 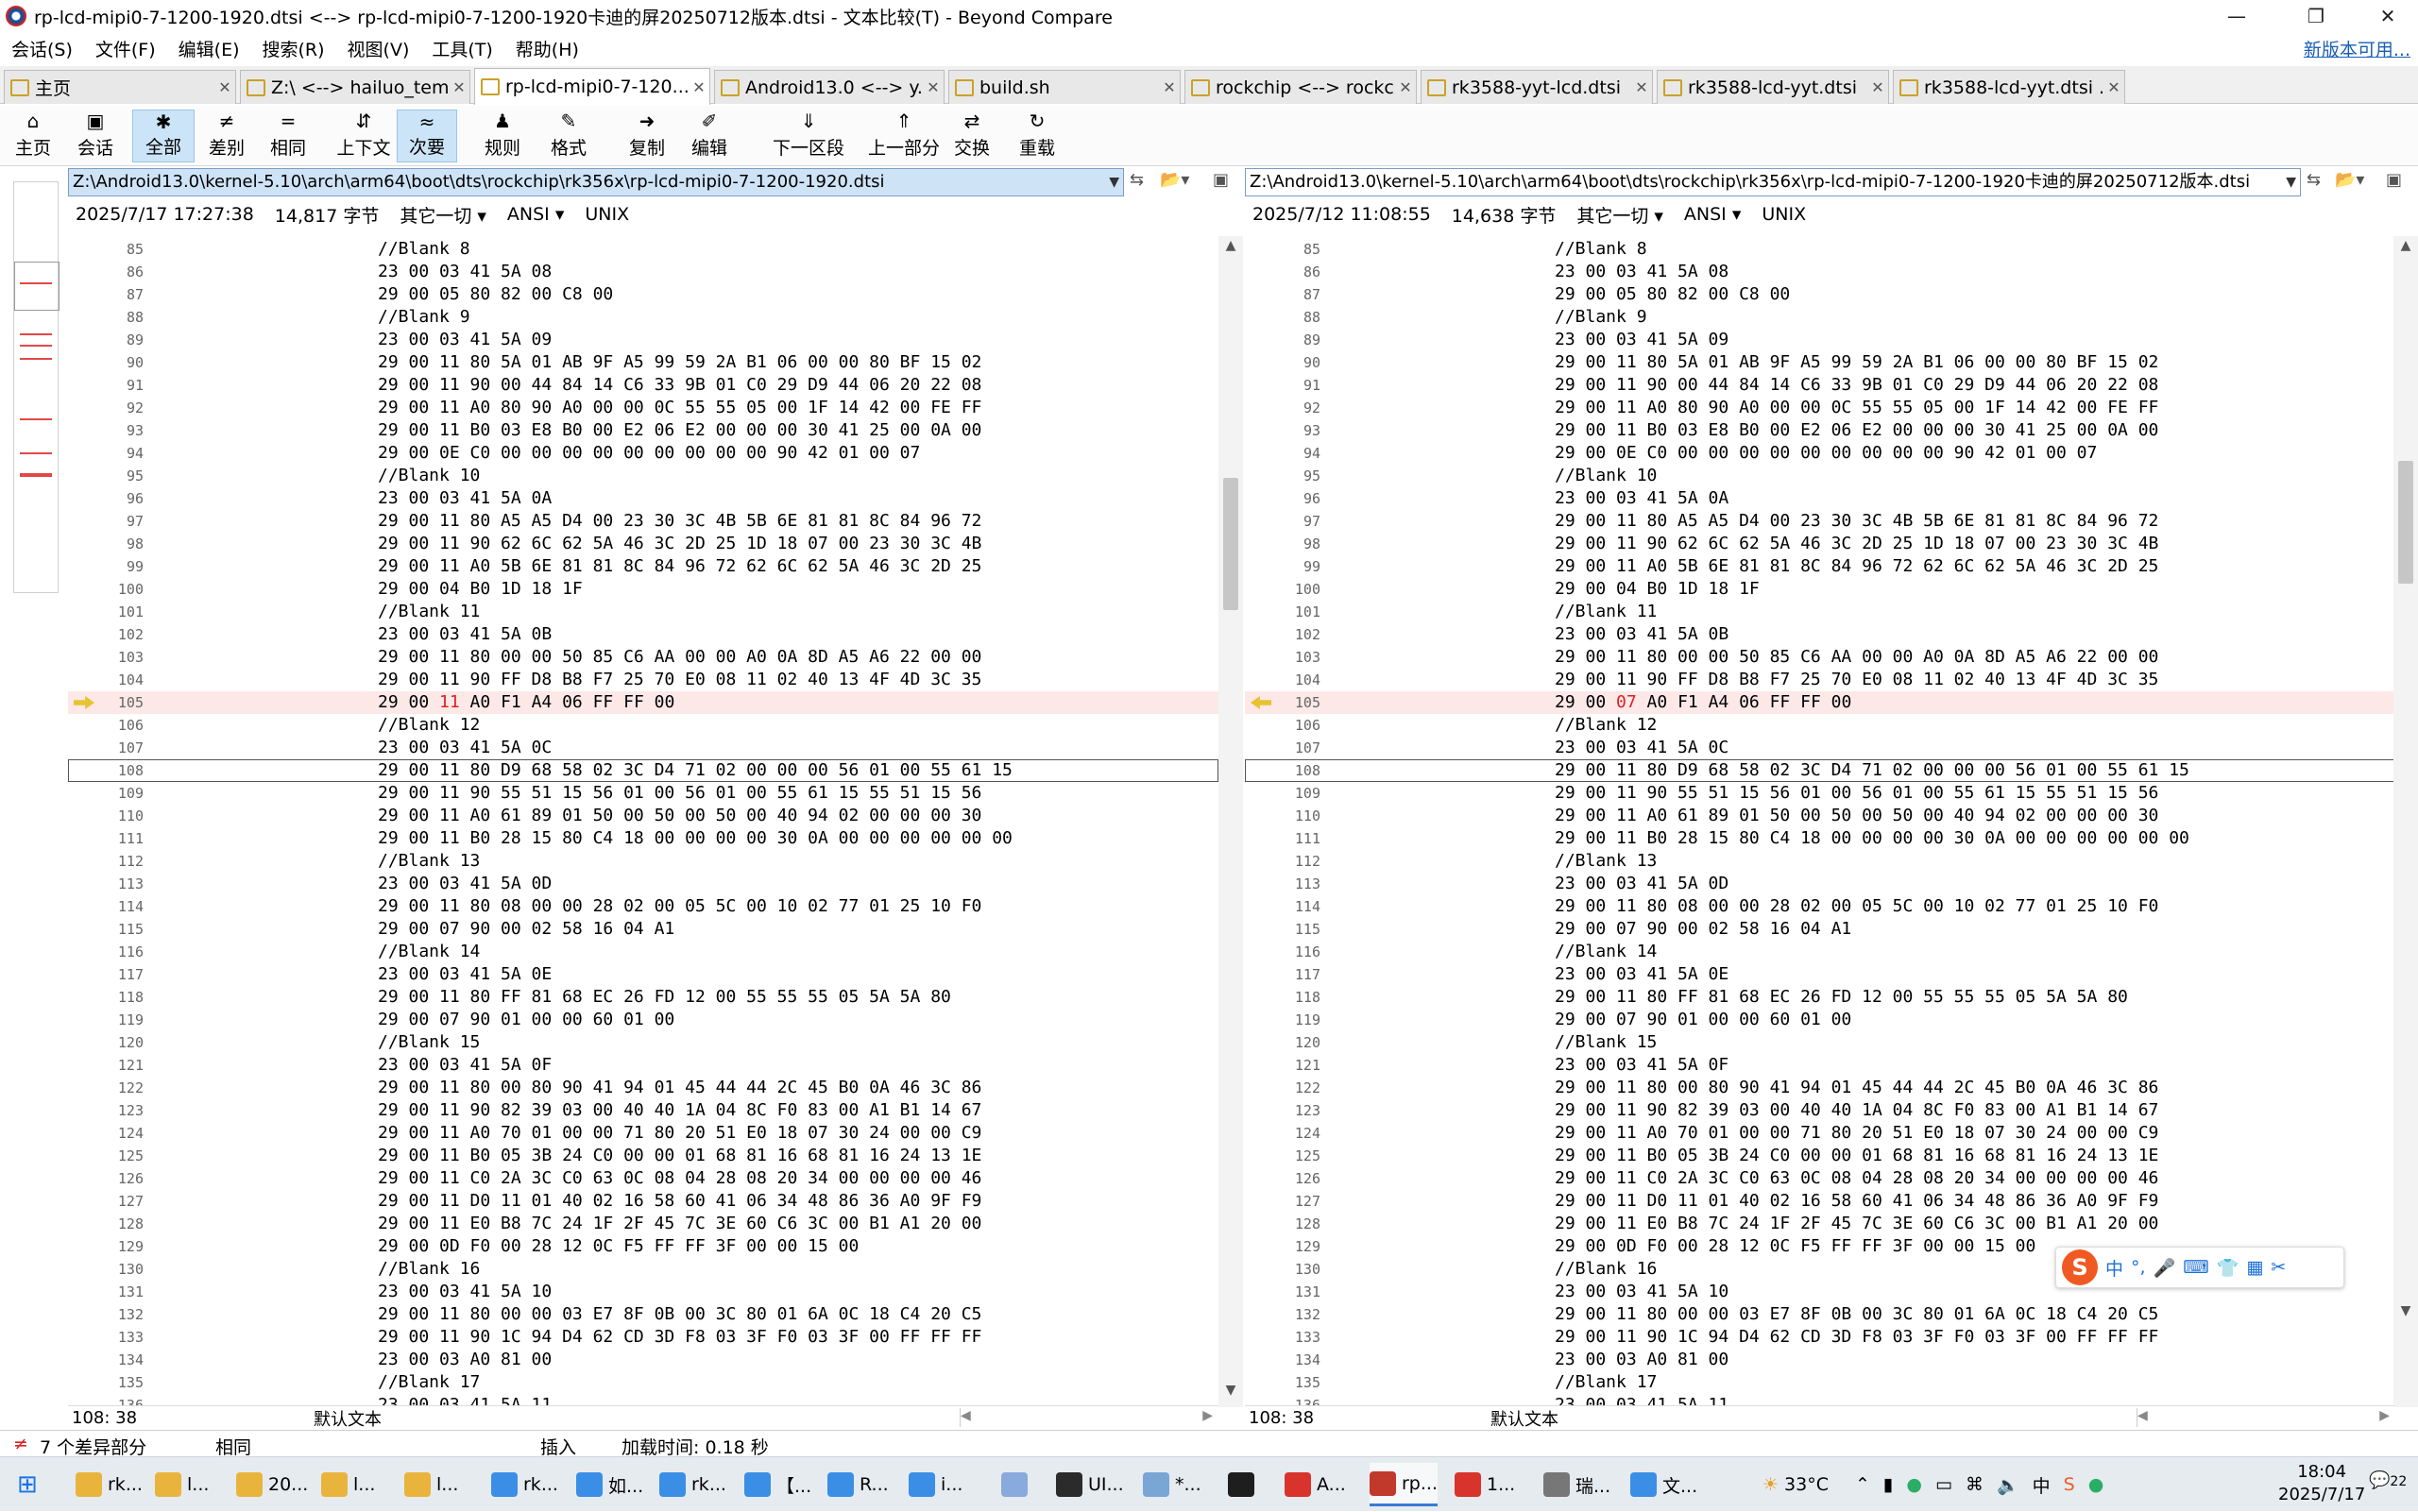 I want to click on ime-toolbar: S 中 °, 🎤 ⌨ 👕 ▦ ✂, so click(x=2200, y=1267).